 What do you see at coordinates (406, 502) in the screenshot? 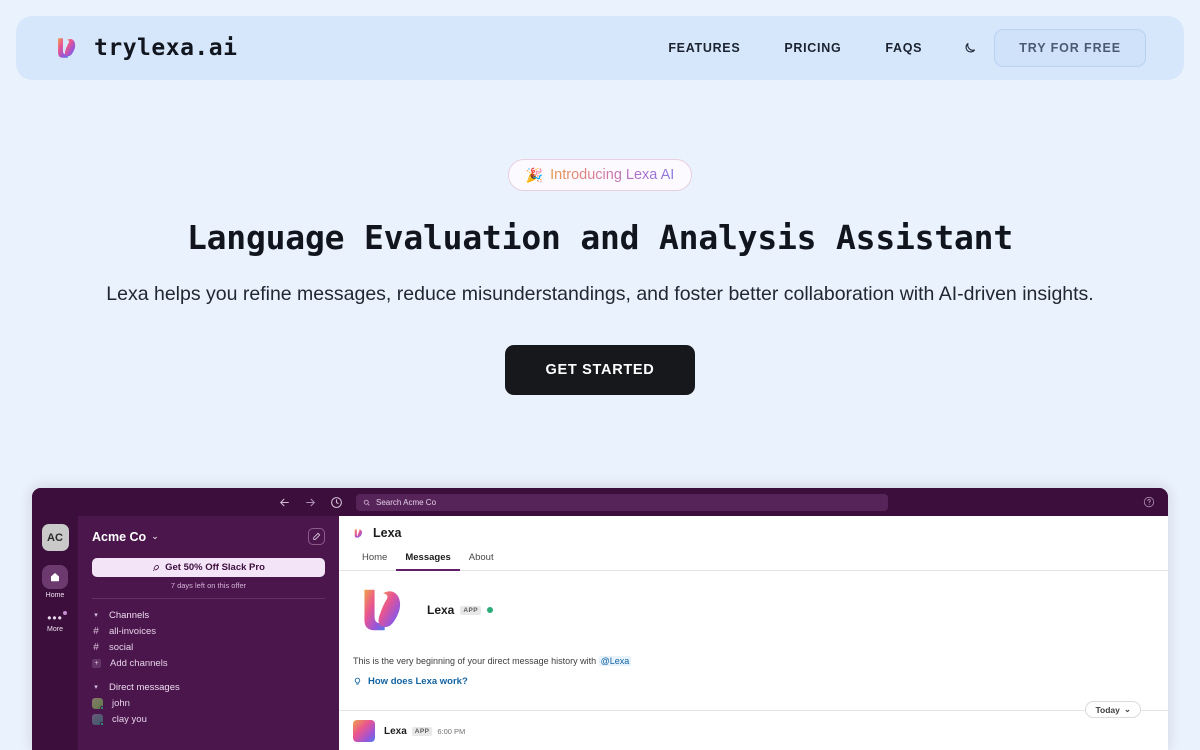
I see `app-search-placeholder: Search Acme Co` at bounding box center [406, 502].